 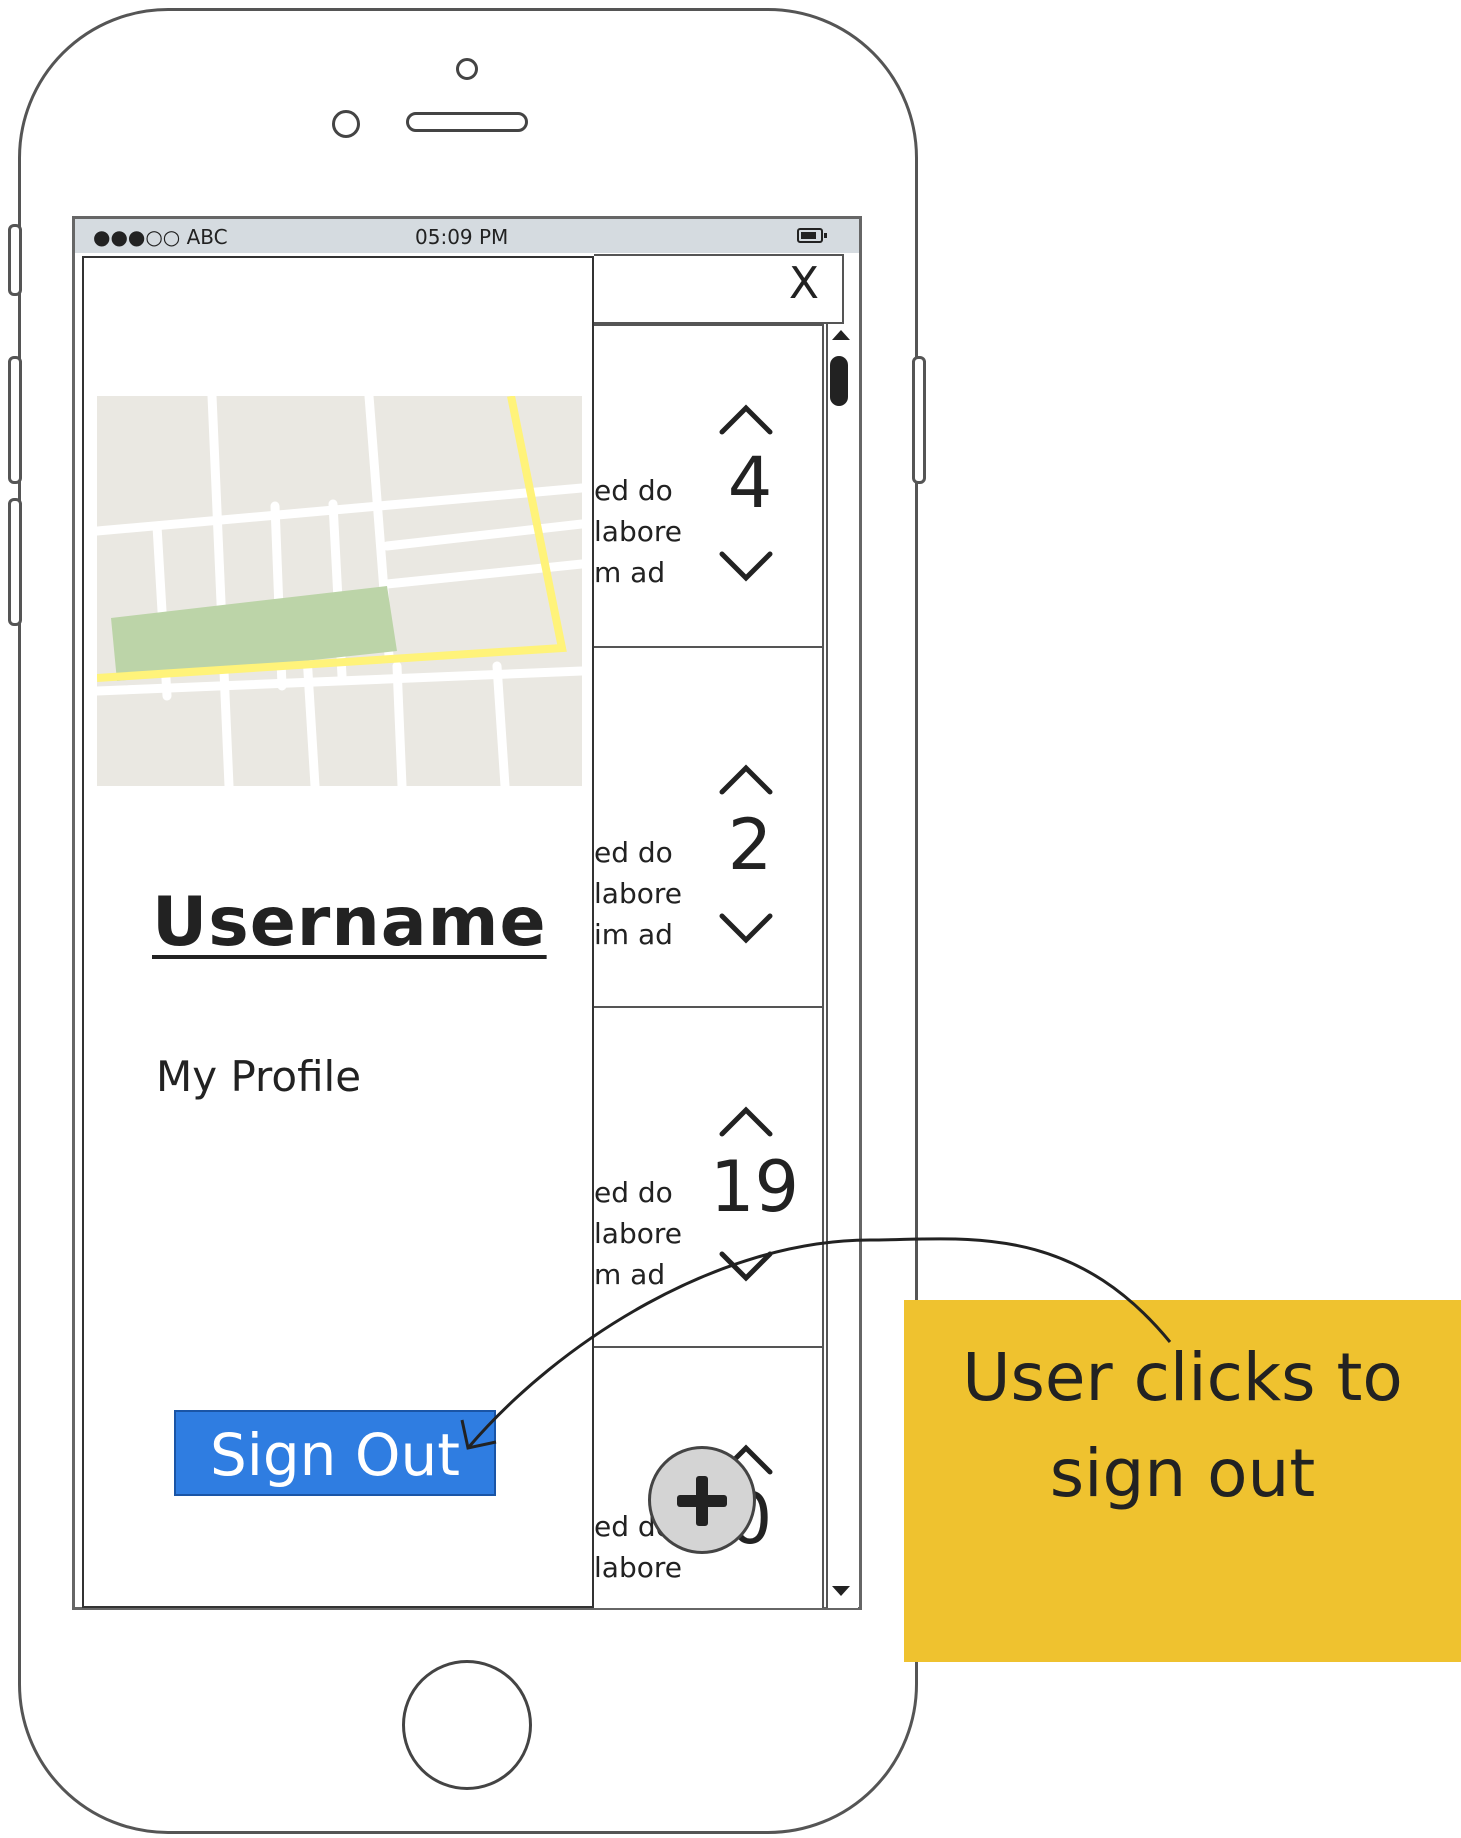 What do you see at coordinates (346, 124) in the screenshot?
I see `proximity-sensor` at bounding box center [346, 124].